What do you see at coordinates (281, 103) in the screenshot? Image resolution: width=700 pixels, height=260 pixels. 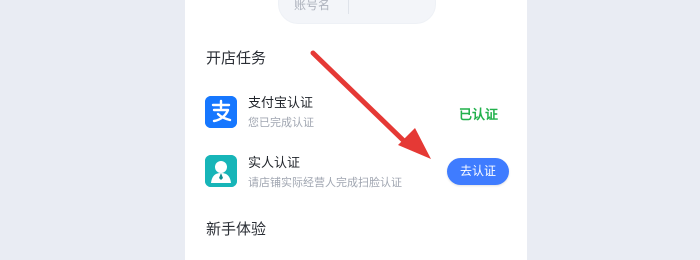 I see `alipay-verification-title: 支付宝认证` at bounding box center [281, 103].